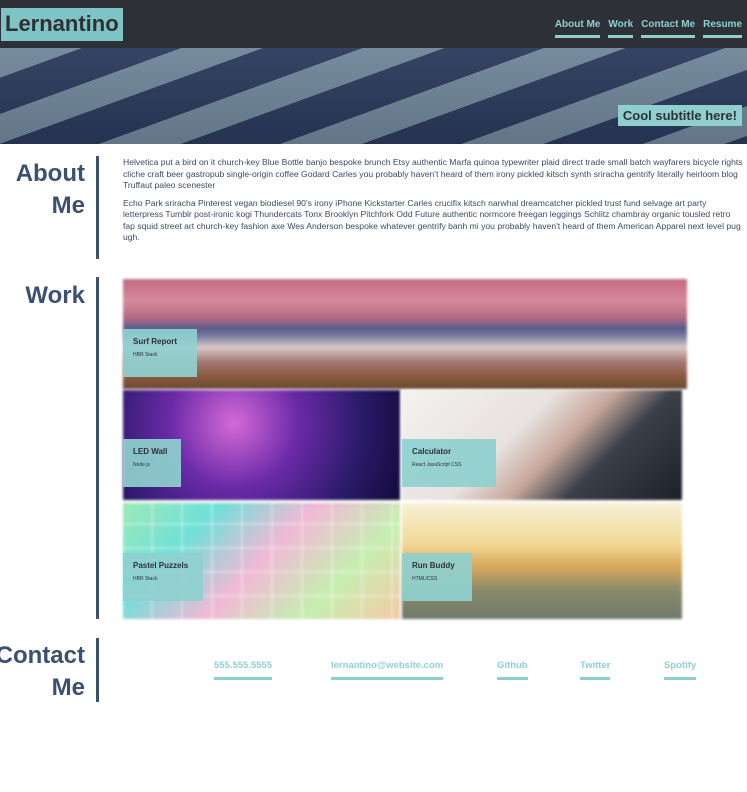 The height and width of the screenshot is (792, 747). What do you see at coordinates (50, 173) in the screenshot?
I see `about-title-line1: About` at bounding box center [50, 173].